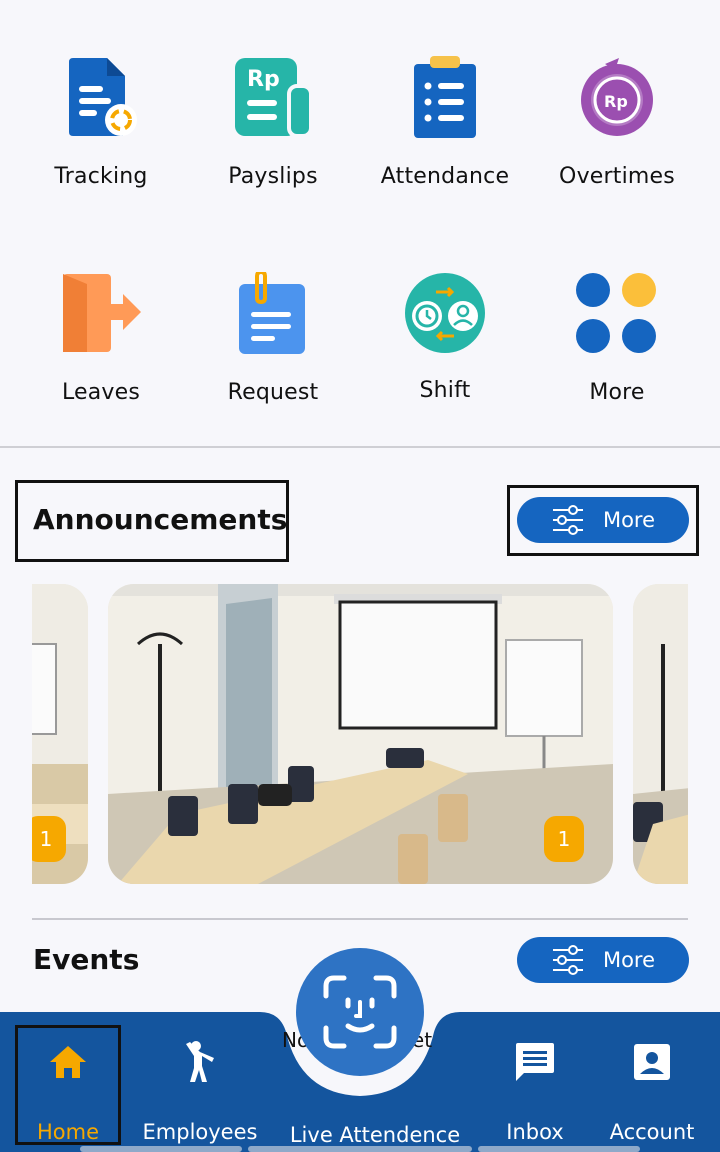 This screenshot has height=1152, width=720. Describe the element at coordinates (375, 1135) in the screenshot. I see `nav-label: Live Attendence` at that location.